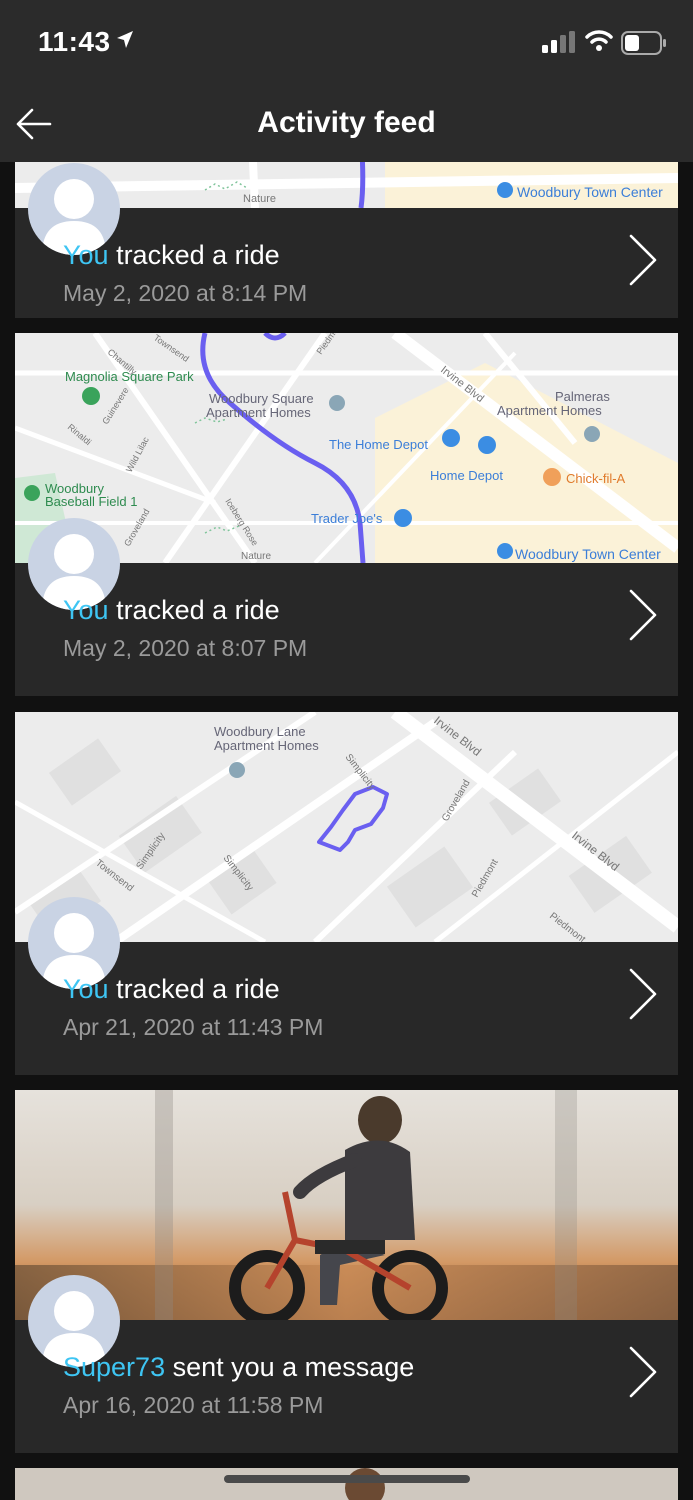 This screenshot has height=1500, width=693. I want to click on activity-timestamp: May 2, 2020 at 8:07 PM, so click(185, 648).